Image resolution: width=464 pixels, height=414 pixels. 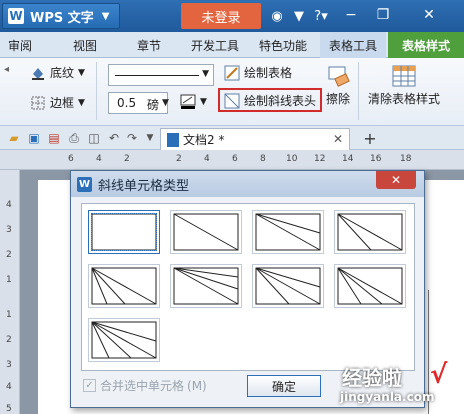 I want to click on quick-access-toolbar: ▰ ▣ ▤ ⎙ ◫ ↶ ↷ ▼ 文档2 * ✕ +, so click(x=232, y=138).